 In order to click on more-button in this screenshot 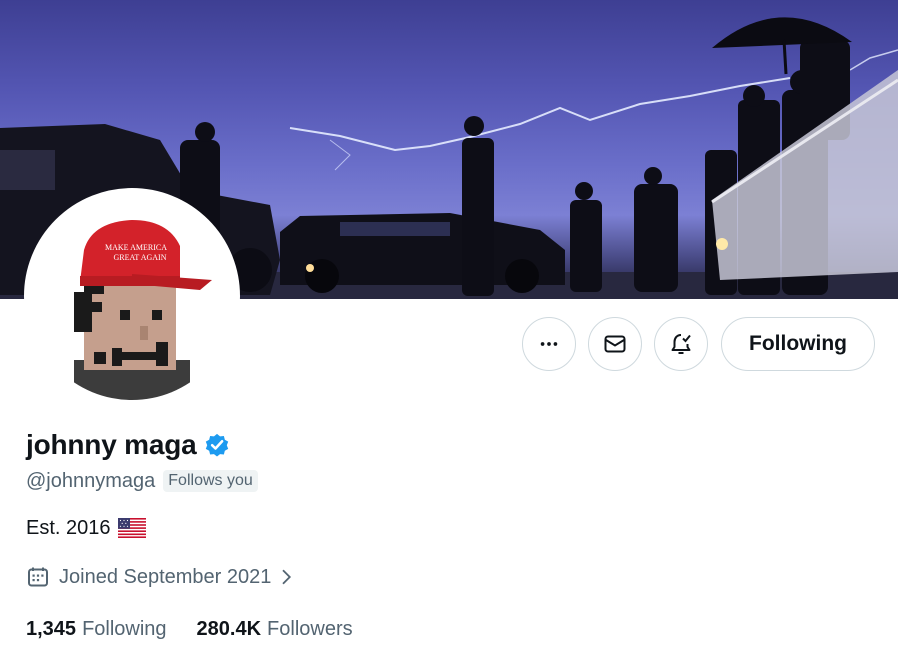, I will do `click(549, 344)`.